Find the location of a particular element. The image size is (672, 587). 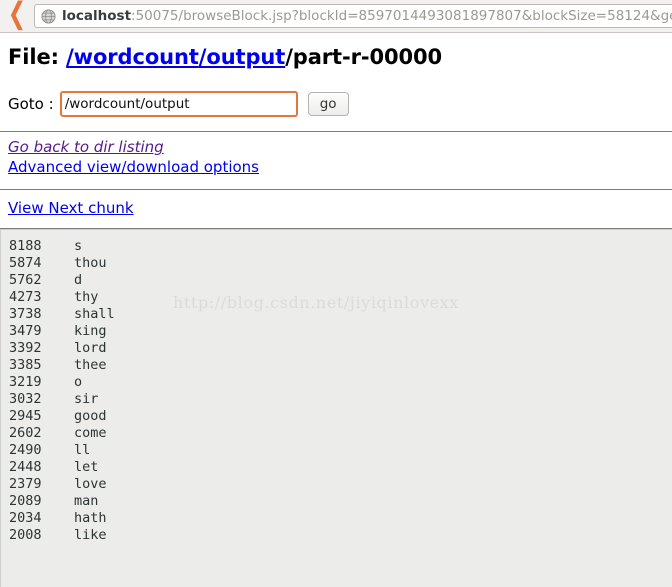

globe-icon is located at coordinates (48, 16).